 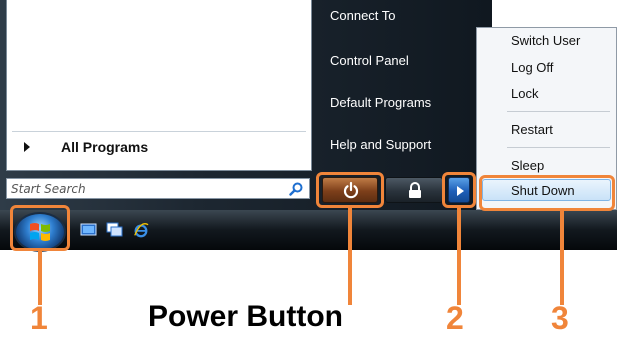 What do you see at coordinates (40, 278) in the screenshot?
I see `callout-1-line` at bounding box center [40, 278].